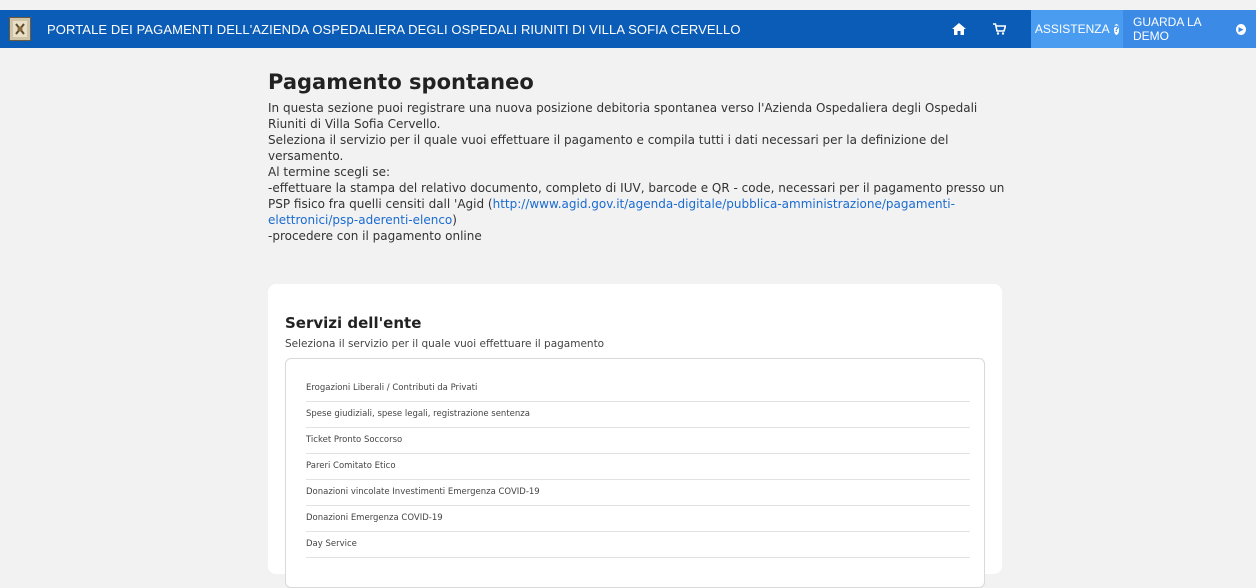 Image resolution: width=1256 pixels, height=588 pixels. Describe the element at coordinates (329, 172) in the screenshot. I see `intro-paragraph: Al termine scegli se:` at that location.